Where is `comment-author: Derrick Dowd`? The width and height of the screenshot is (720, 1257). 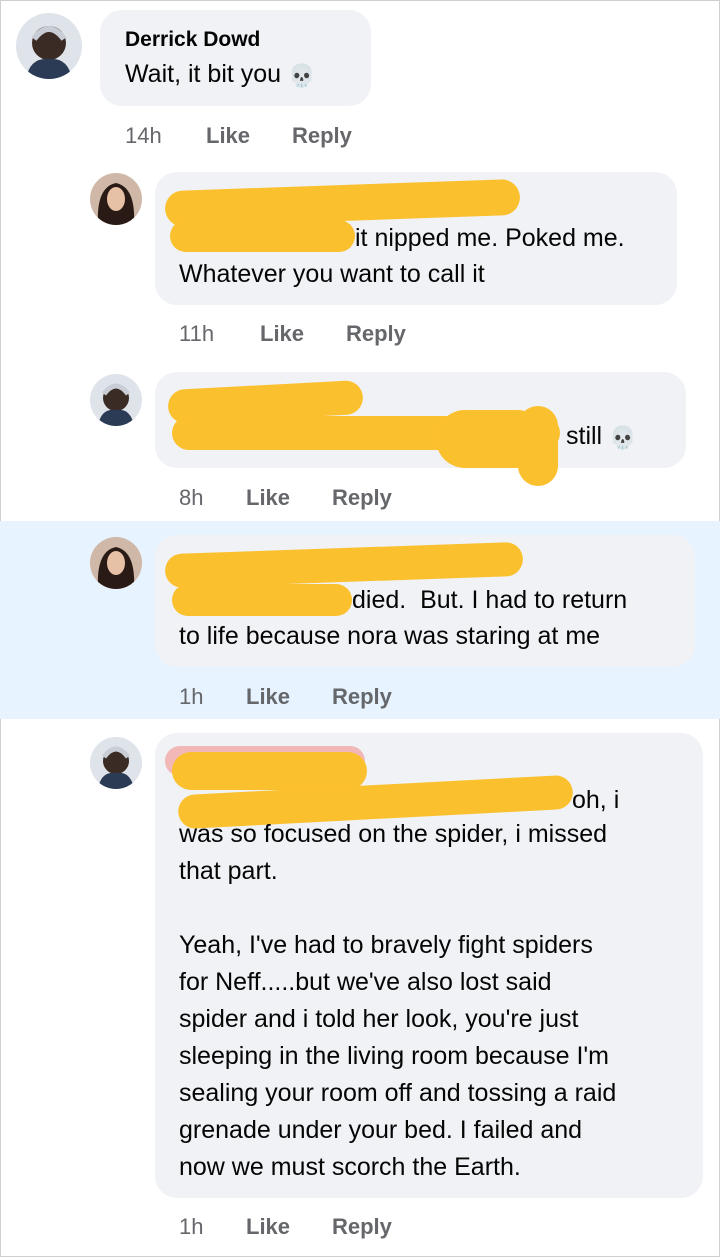 comment-author: Derrick Dowd is located at coordinates (192, 40).